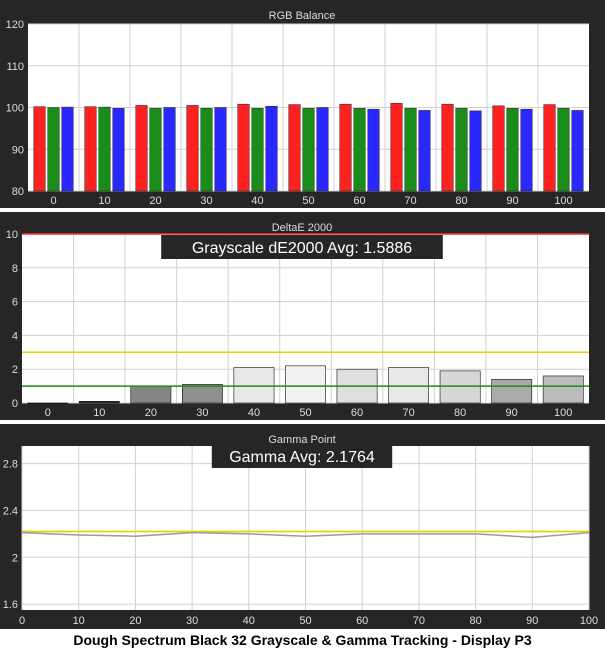 Image resolution: width=605 pixels, height=652 pixels. I want to click on chart-title: RGB Balance, so click(302, 16).